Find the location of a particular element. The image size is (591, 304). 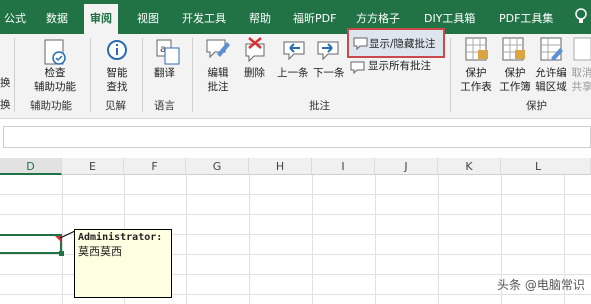

tab-help: 帮助 is located at coordinates (260, 18).